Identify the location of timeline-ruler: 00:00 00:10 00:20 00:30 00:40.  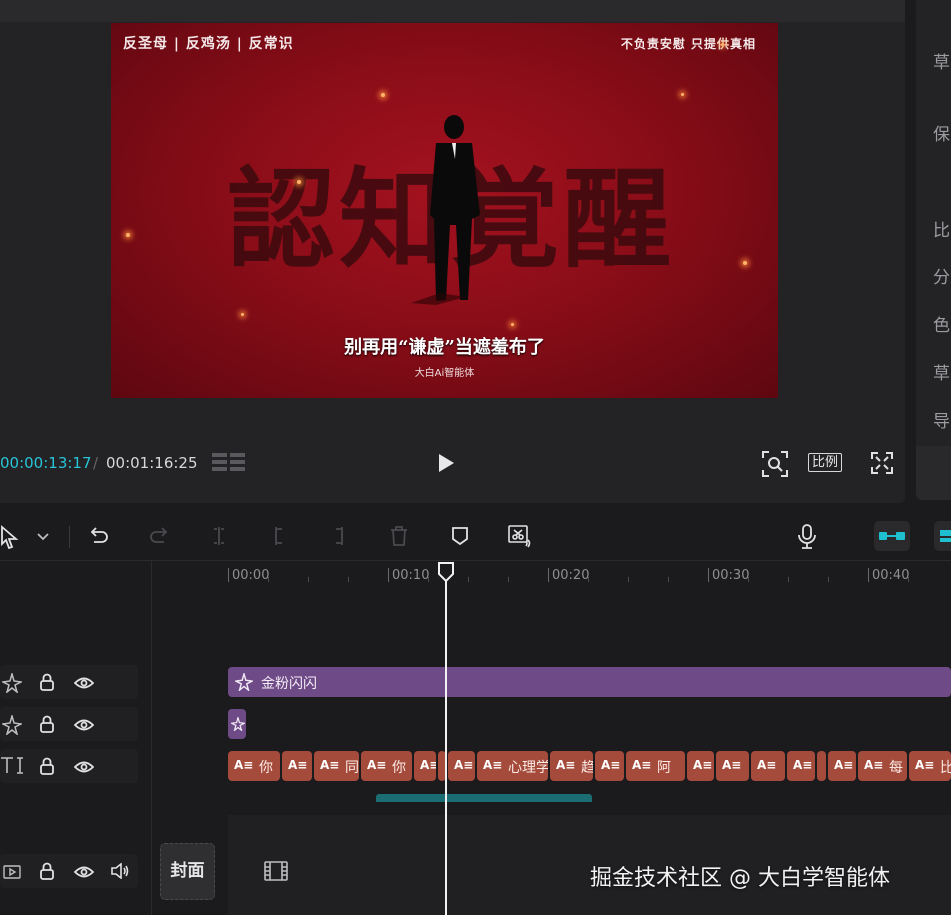
(551, 576).